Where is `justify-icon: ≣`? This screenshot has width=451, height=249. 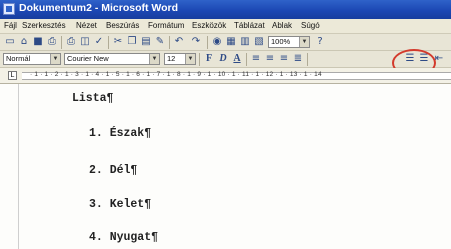 justify-icon: ≣ is located at coordinates (298, 59).